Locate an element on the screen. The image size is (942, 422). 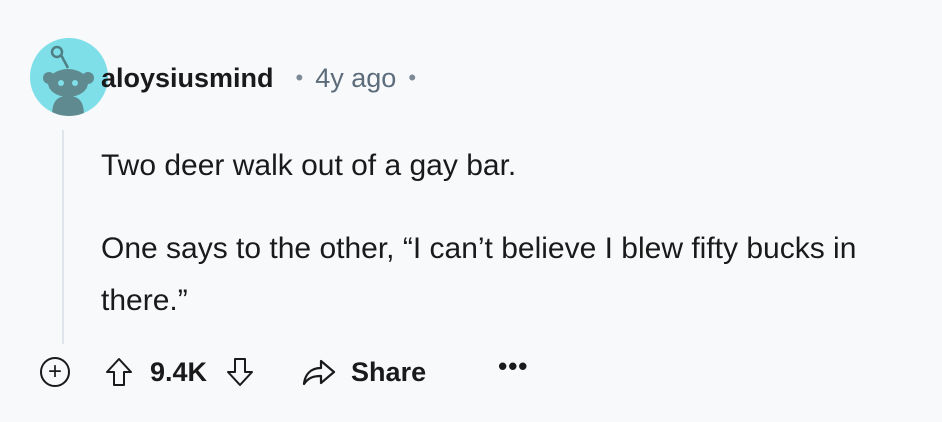
arrow-up-outline-icon is located at coordinates (119, 372).